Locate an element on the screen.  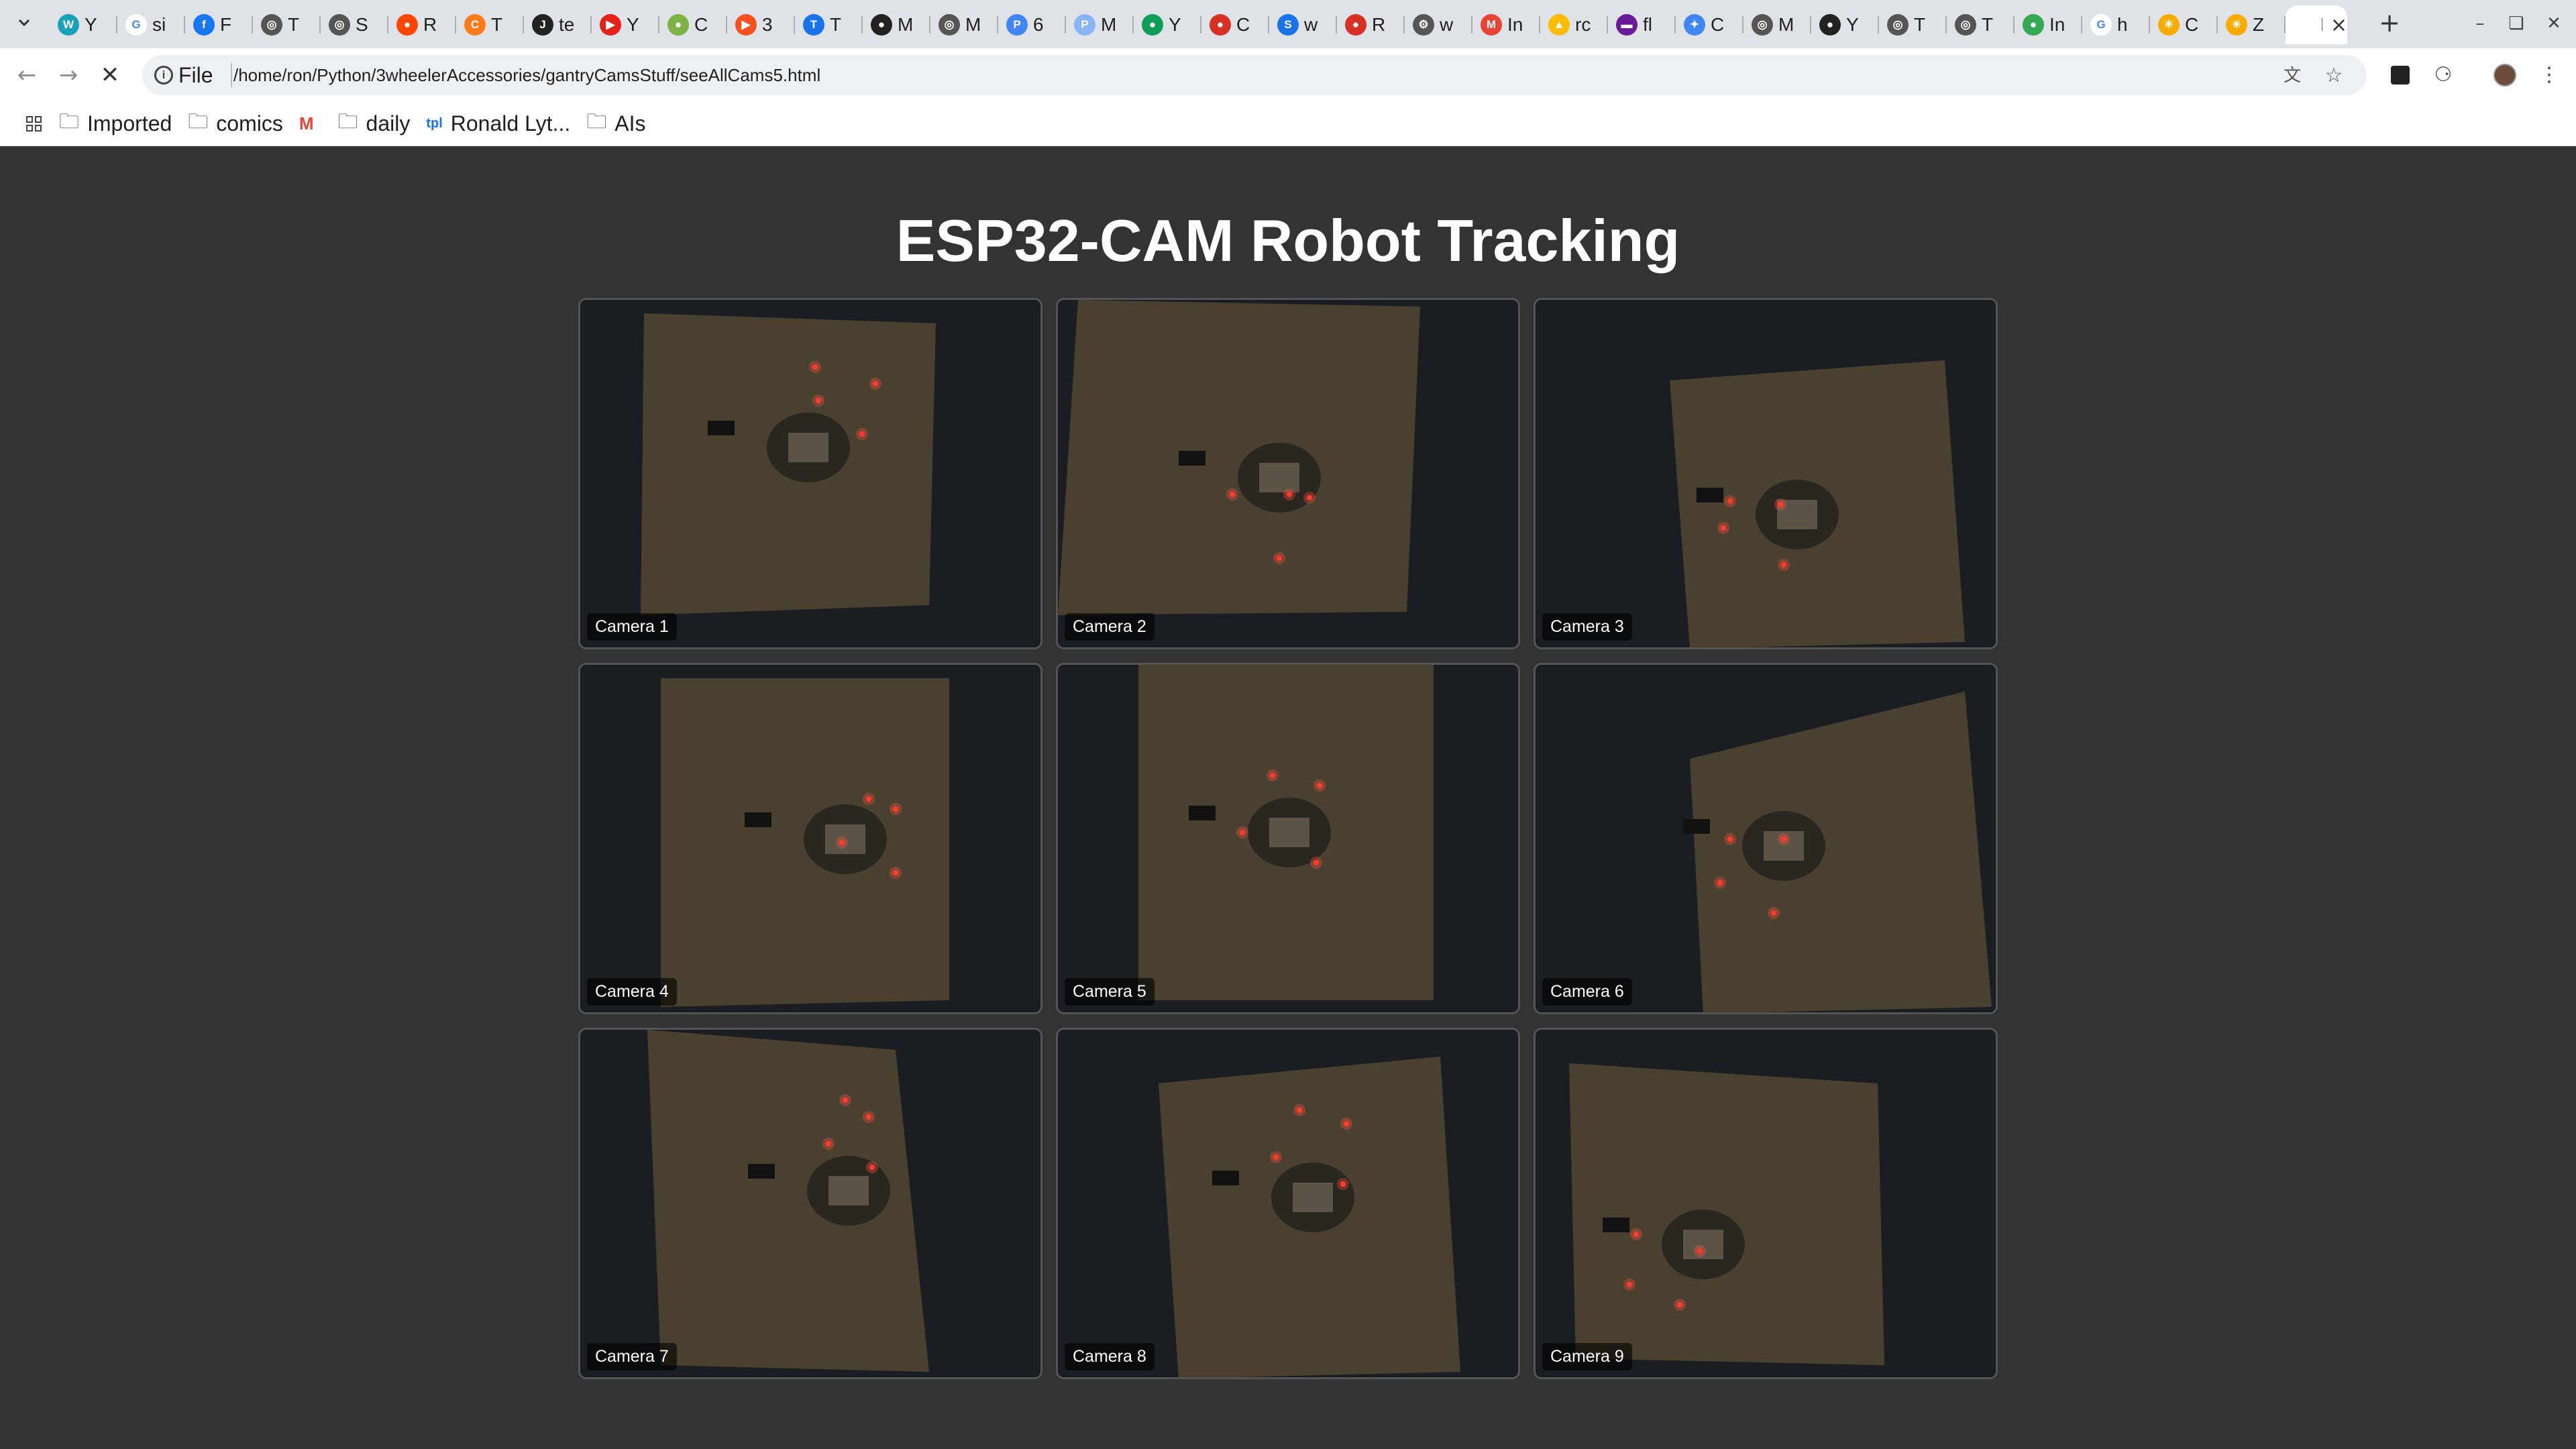
tab-icon: ✳ is located at coordinates (2236, 25).